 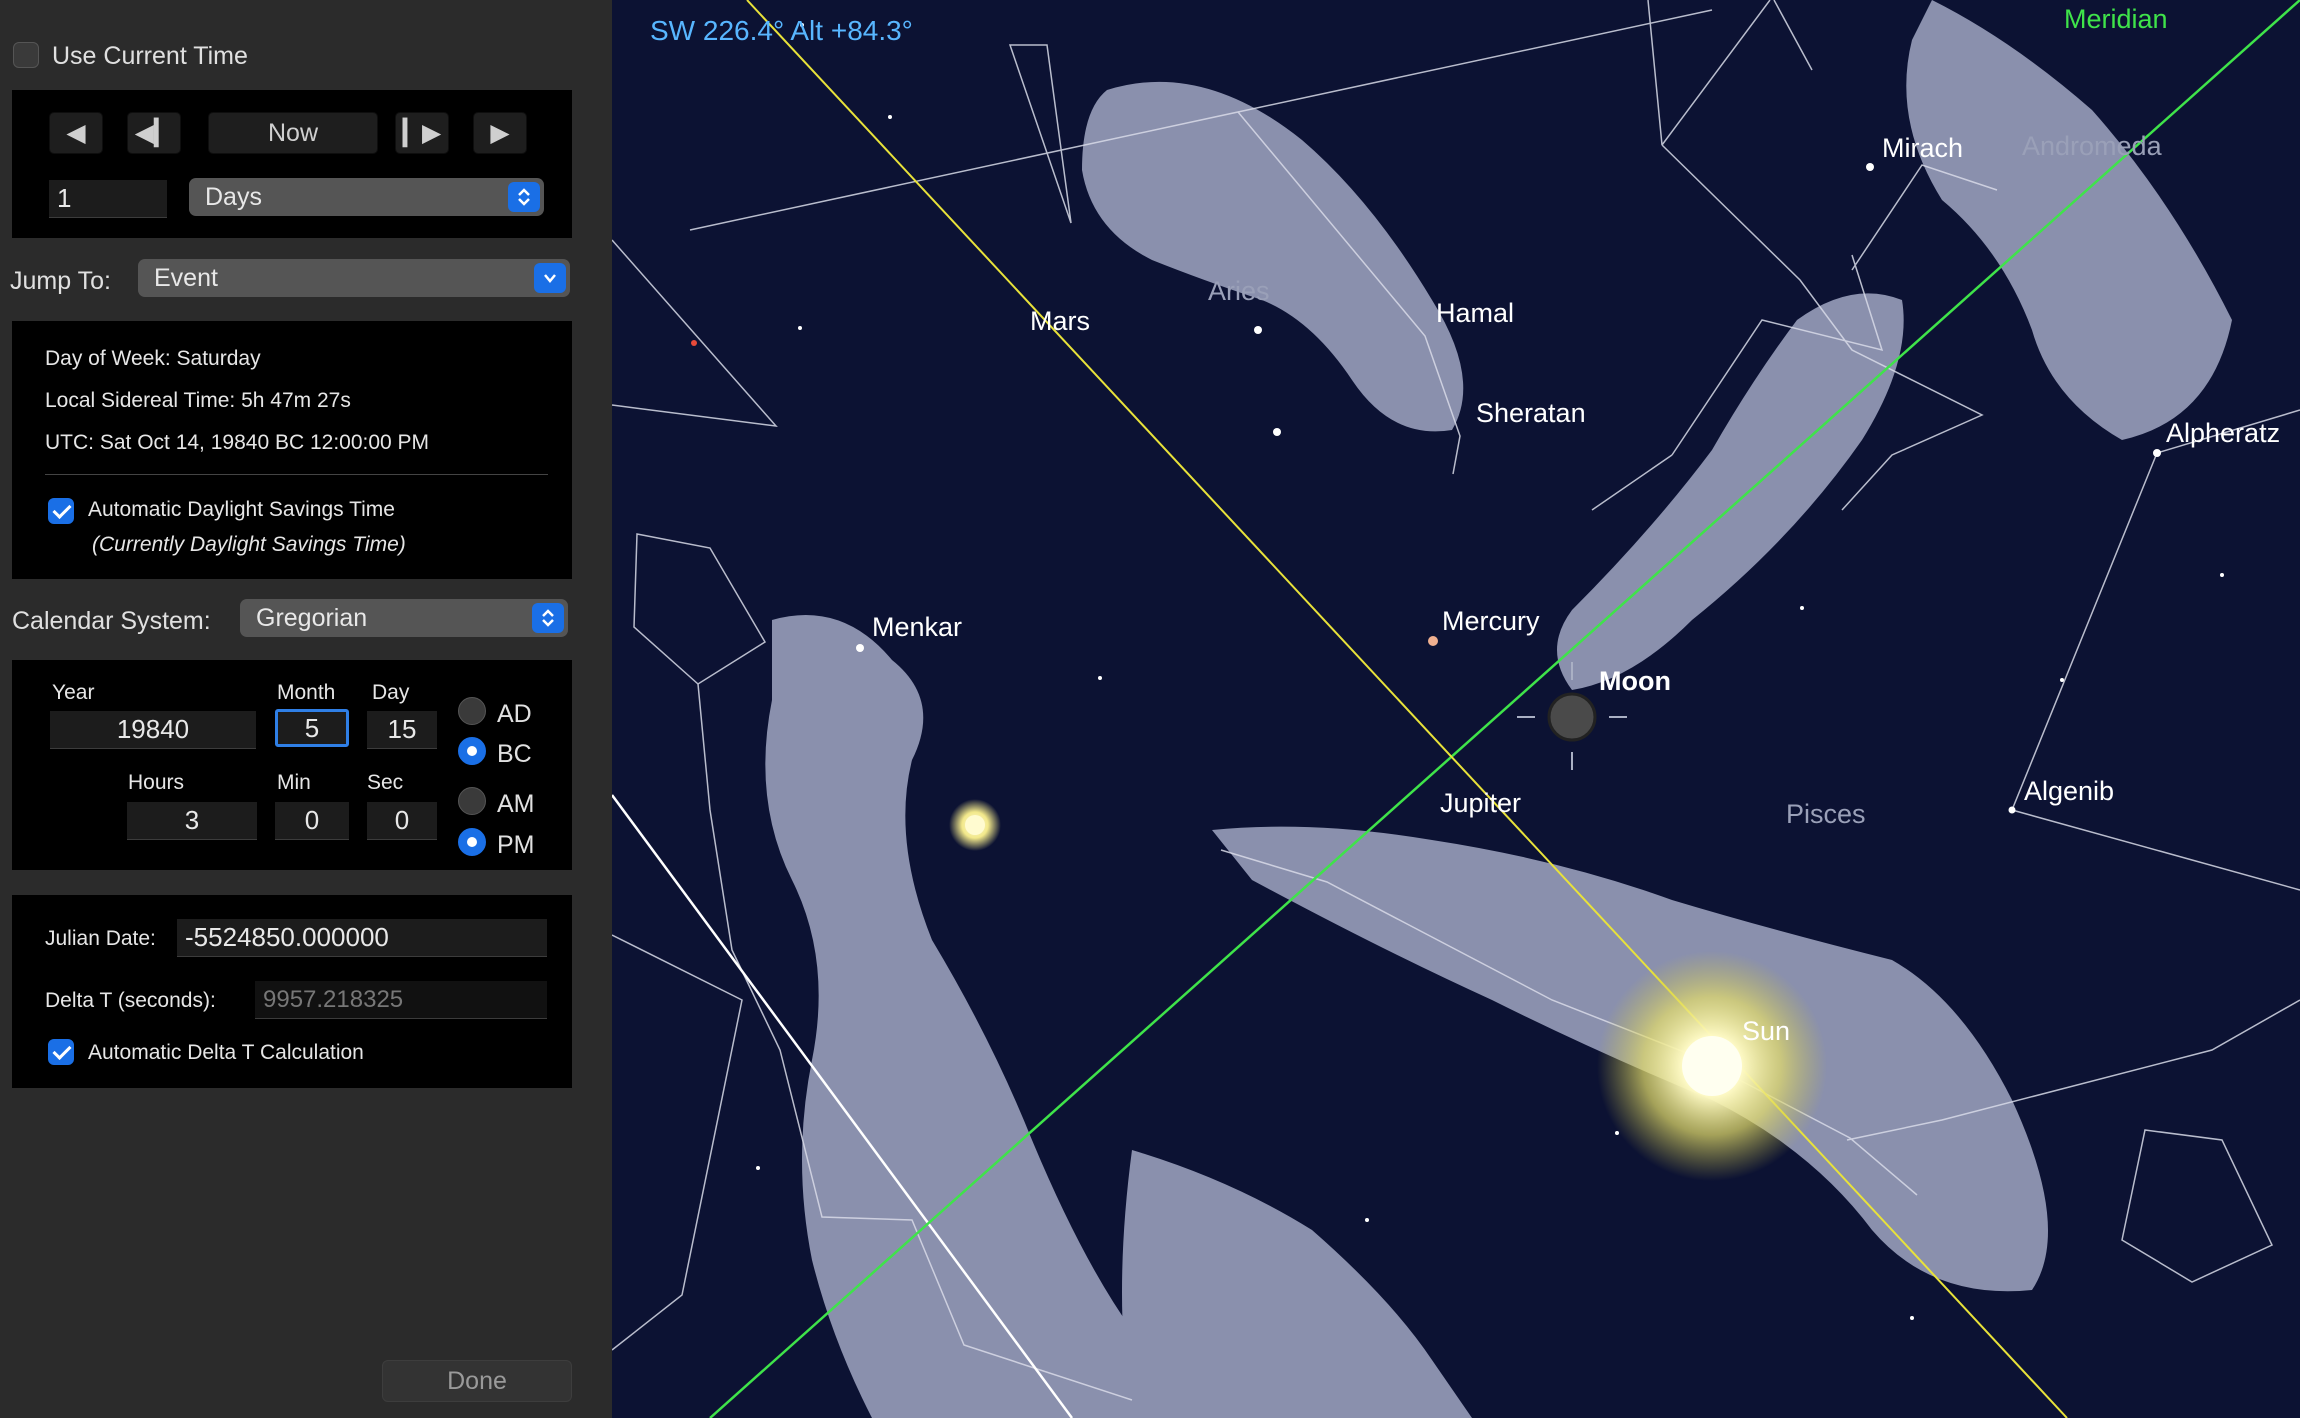 I want to click on frame-back-icon: ◀▎, so click(x=154, y=133).